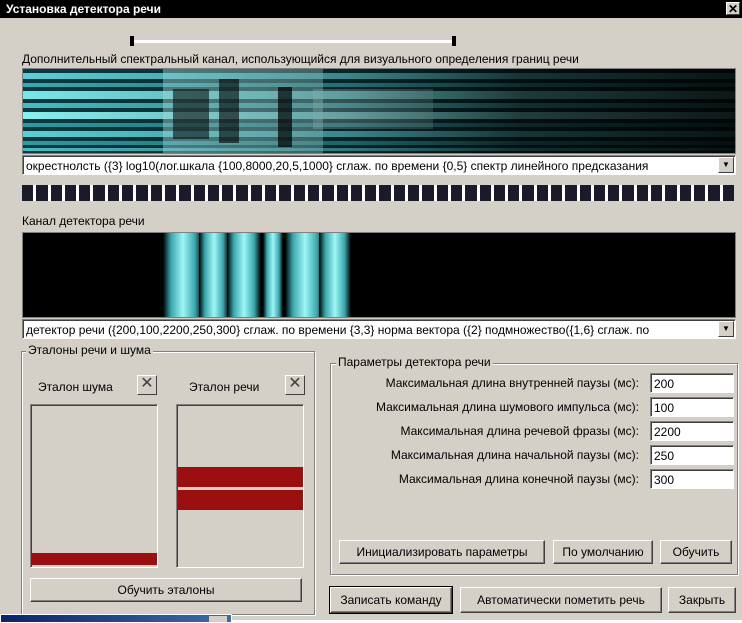  Describe the element at coordinates (692, 455) in the screenshot. I see `param-input-start-pause: 250` at that location.